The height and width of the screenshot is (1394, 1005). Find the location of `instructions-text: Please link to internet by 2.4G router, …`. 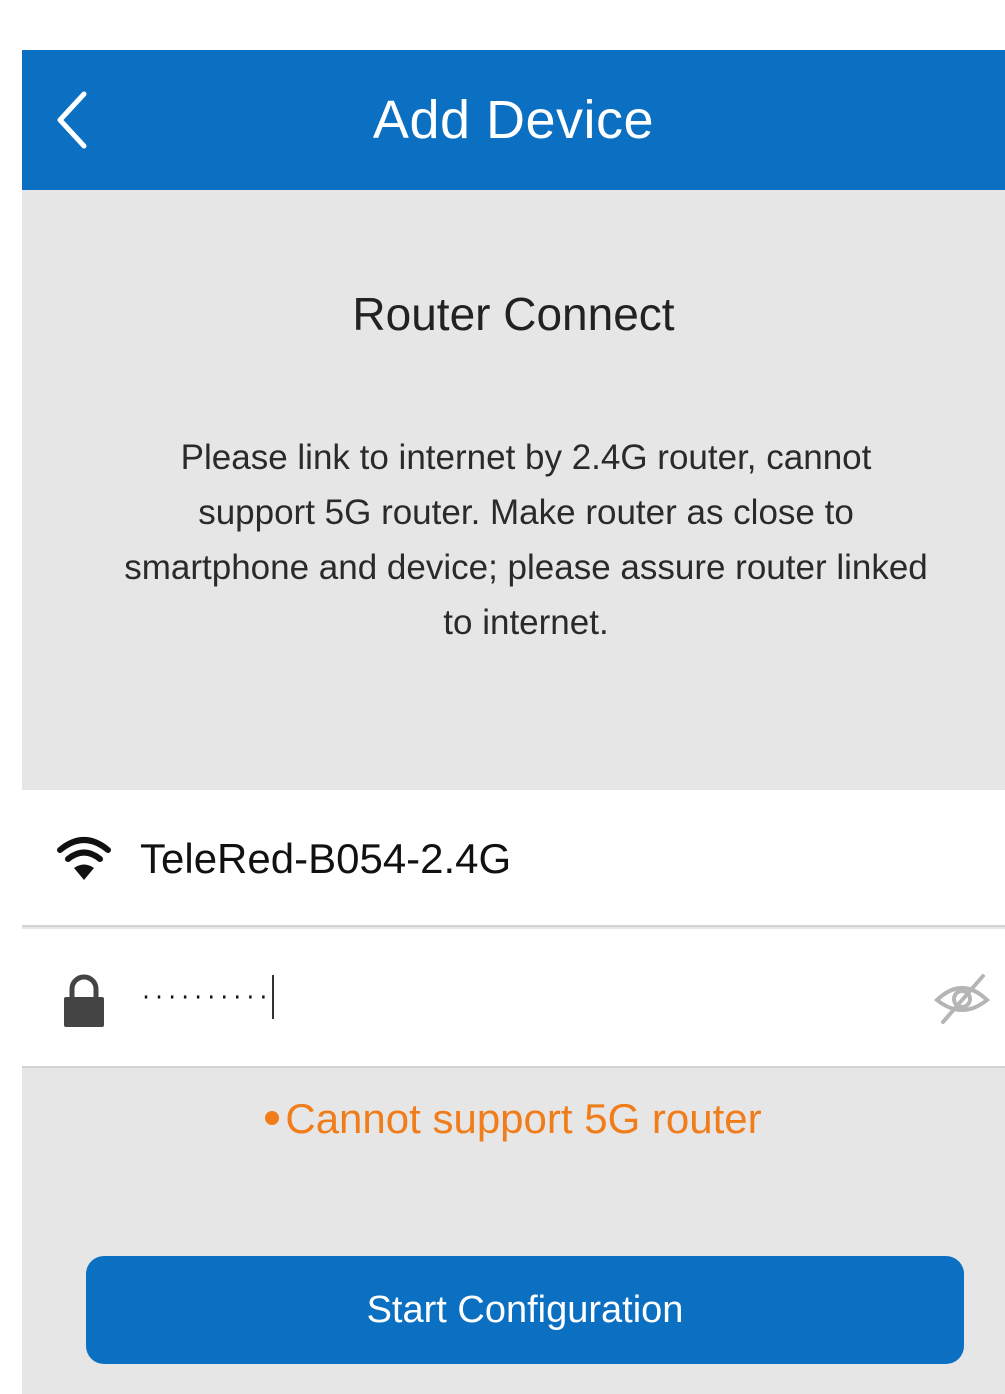

instructions-text: Please link to internet by 2.4G router, … is located at coordinates (526, 540).